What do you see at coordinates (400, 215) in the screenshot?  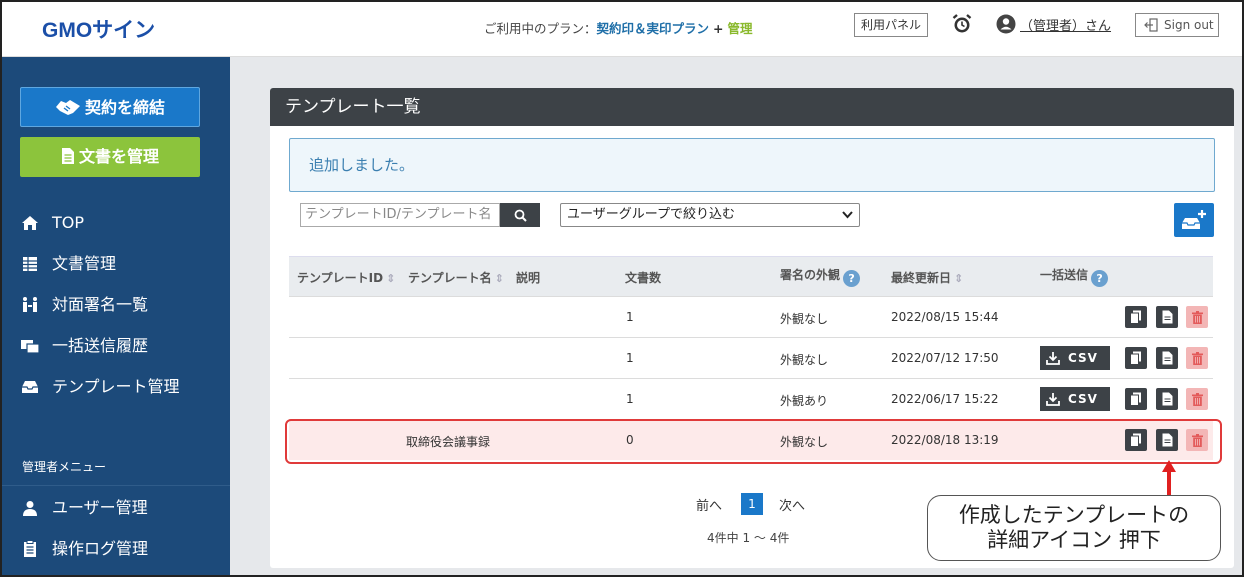 I see `search-input: テンプレートID/テンプレート名` at bounding box center [400, 215].